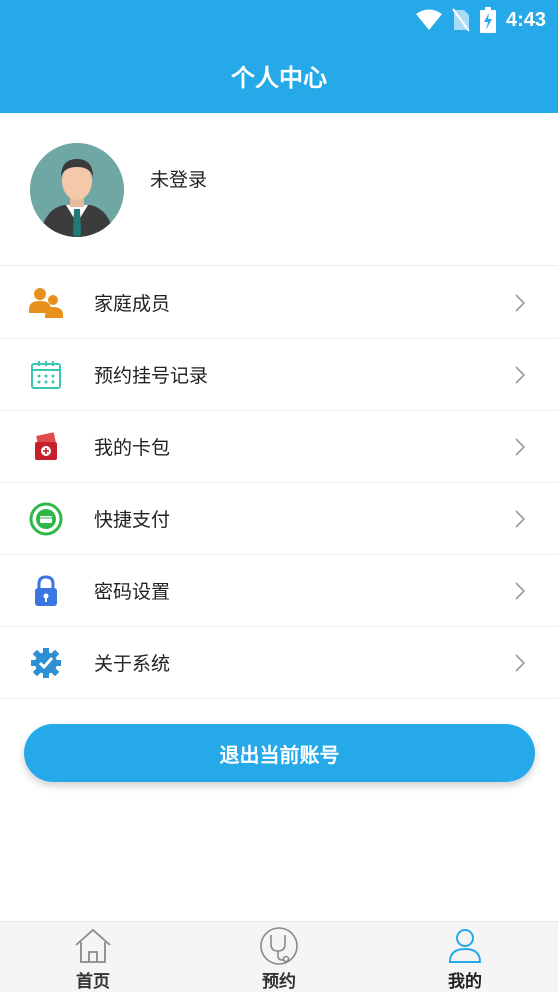 The height and width of the screenshot is (992, 558). What do you see at coordinates (46, 663) in the screenshot?
I see `gear-check-icon` at bounding box center [46, 663].